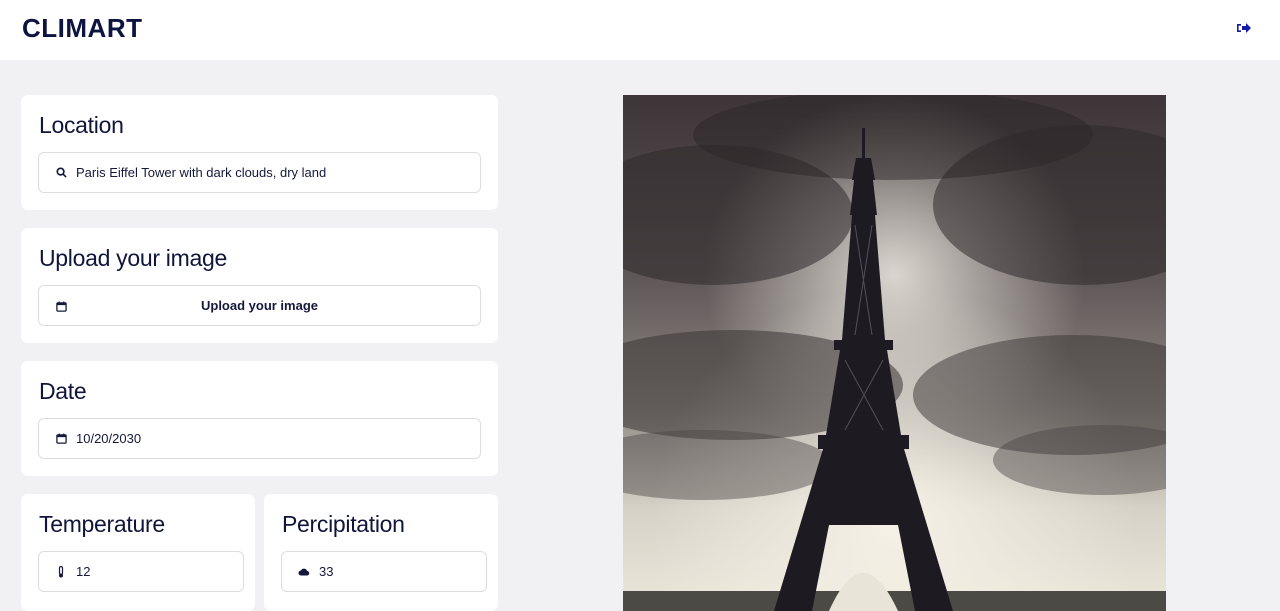 The width and height of the screenshot is (1280, 611). I want to click on date-title: Date, so click(63, 391).